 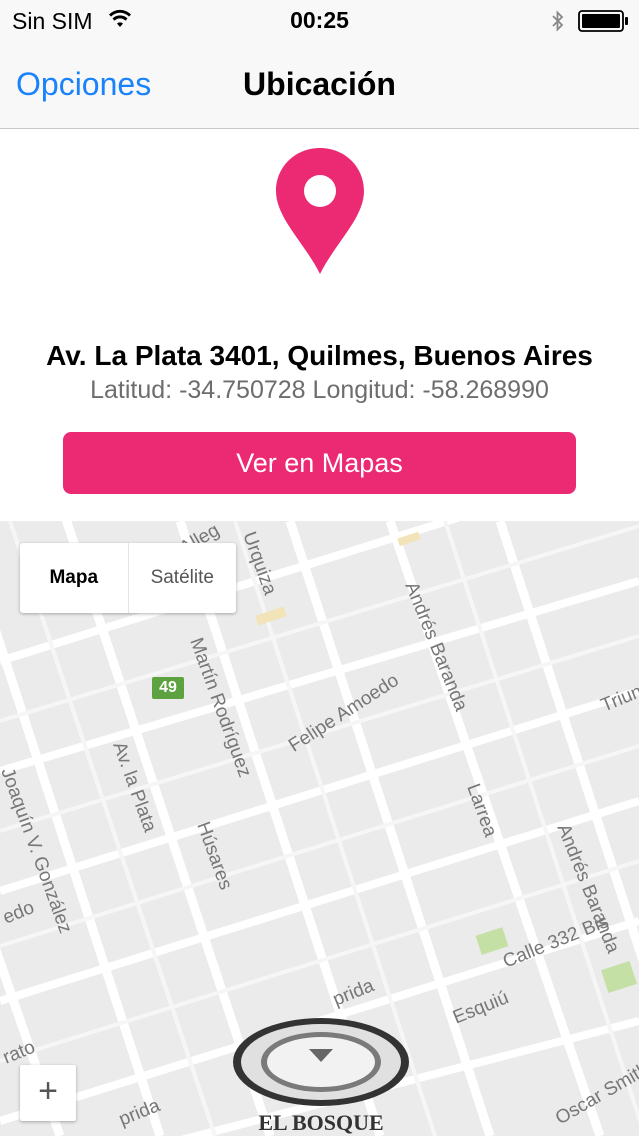 What do you see at coordinates (321, 1076) in the screenshot?
I see `el-bosque-logo: EL BOSQUE` at bounding box center [321, 1076].